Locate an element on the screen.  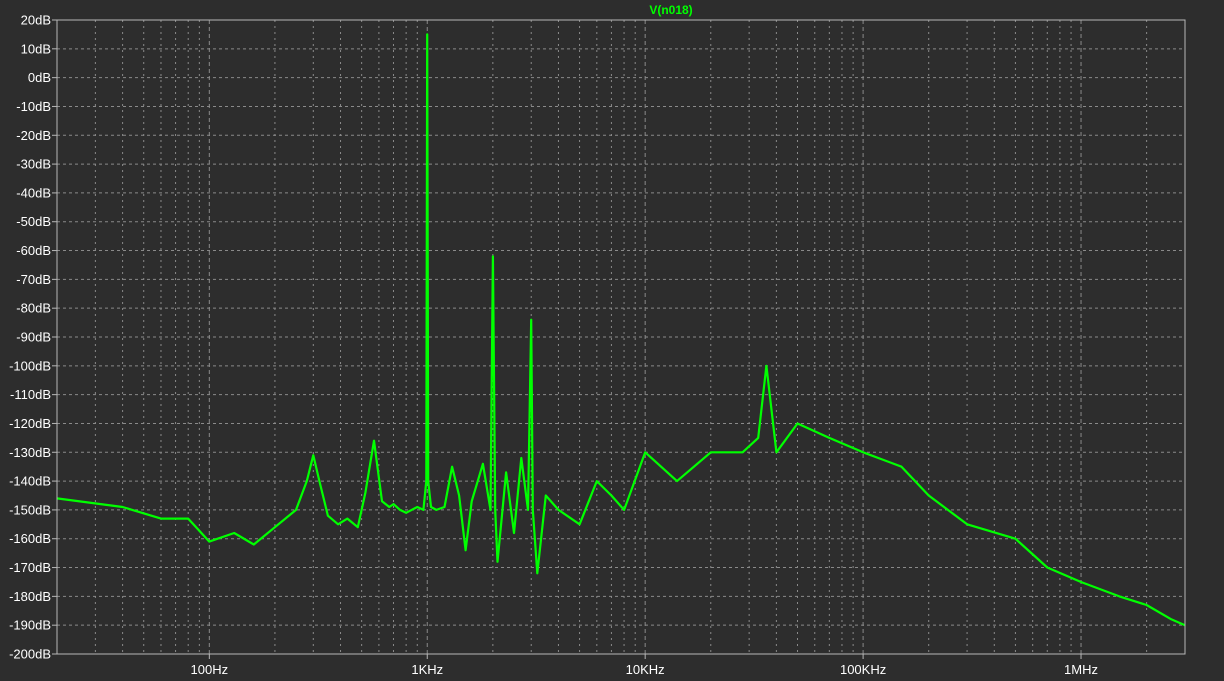
x-tick-label: 100KHz is located at coordinates (863, 669).